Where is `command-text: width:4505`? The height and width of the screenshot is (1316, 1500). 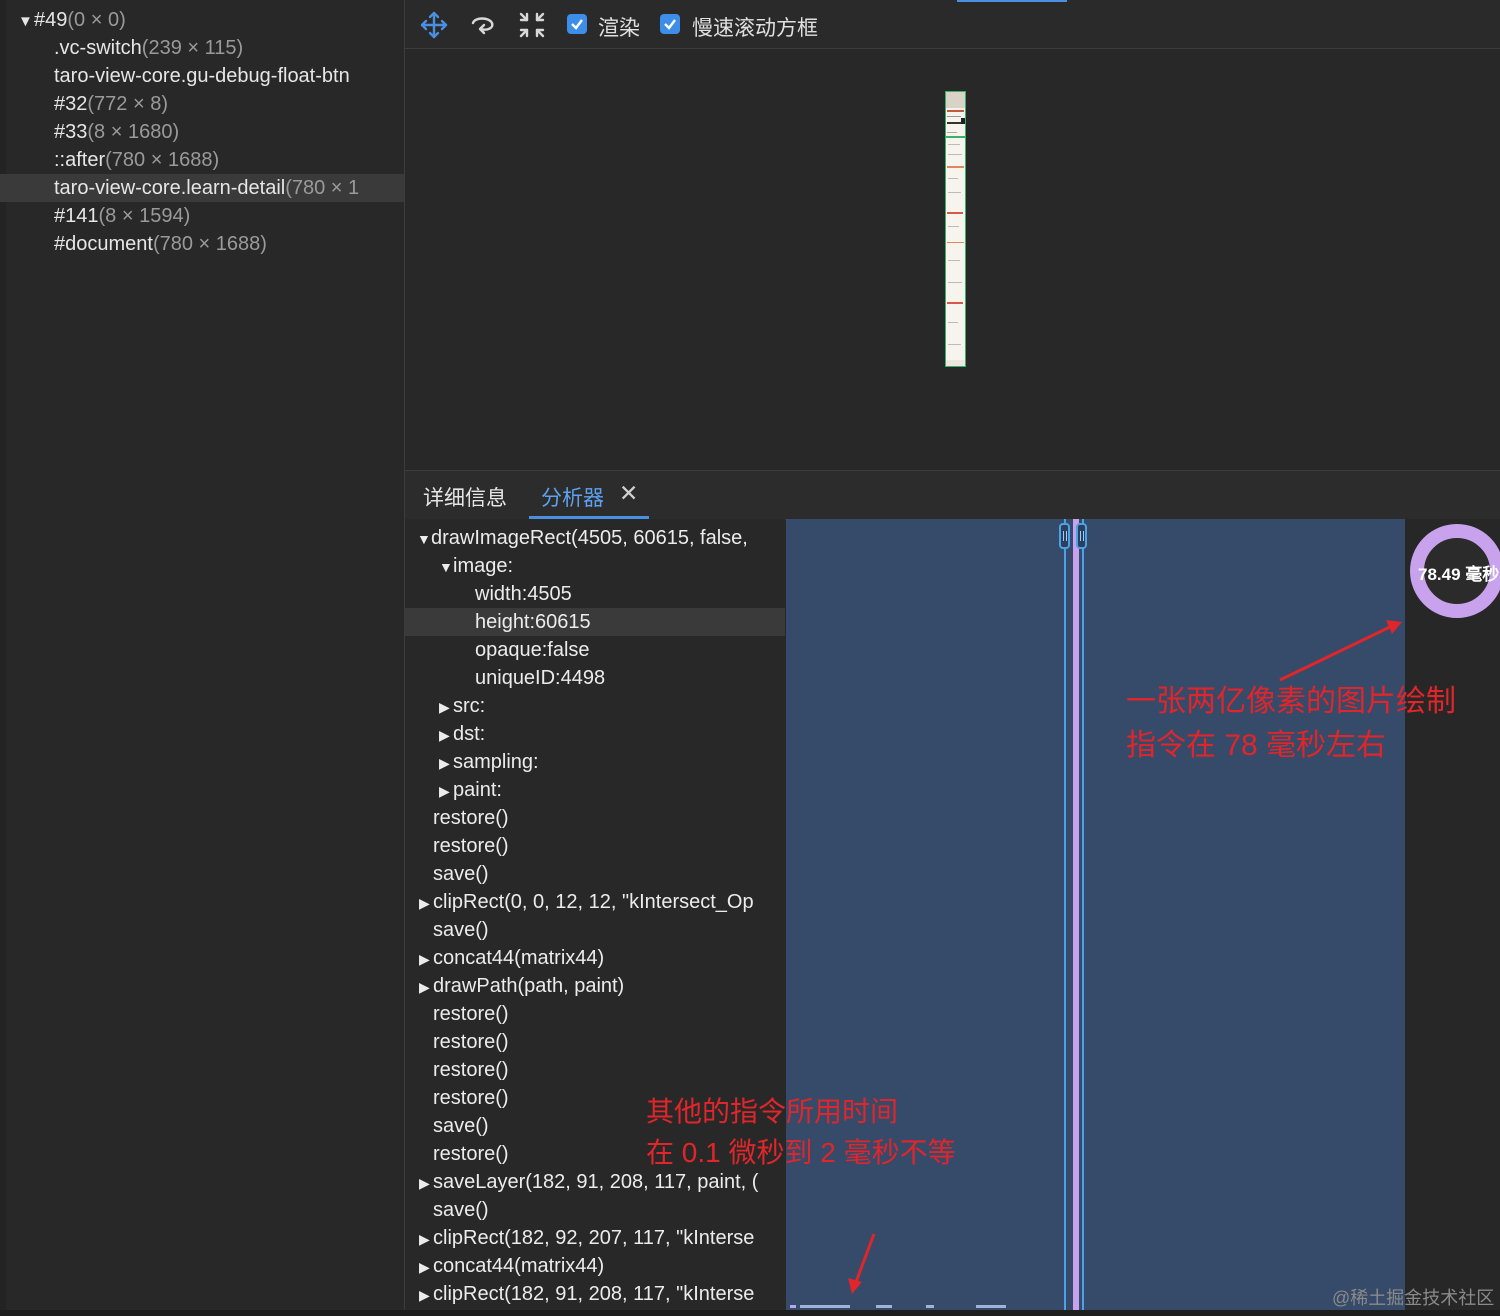 command-text: width:4505 is located at coordinates (523, 594).